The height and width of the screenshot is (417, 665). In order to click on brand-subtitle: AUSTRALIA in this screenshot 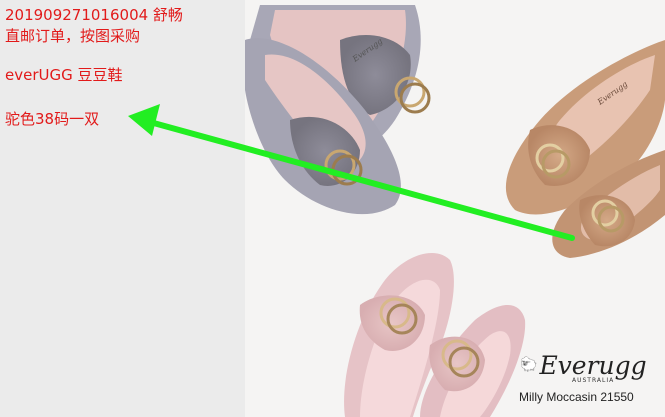, I will do `click(593, 380)`.